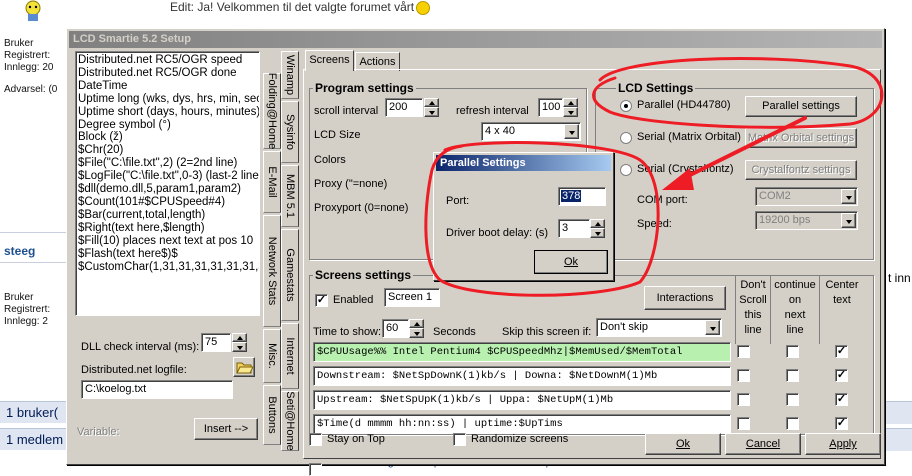 The height and width of the screenshot is (476, 912). What do you see at coordinates (168, 99) in the screenshot?
I see `variable-item: Uptime long (wks, dys, hrs, min, sec)` at bounding box center [168, 99].